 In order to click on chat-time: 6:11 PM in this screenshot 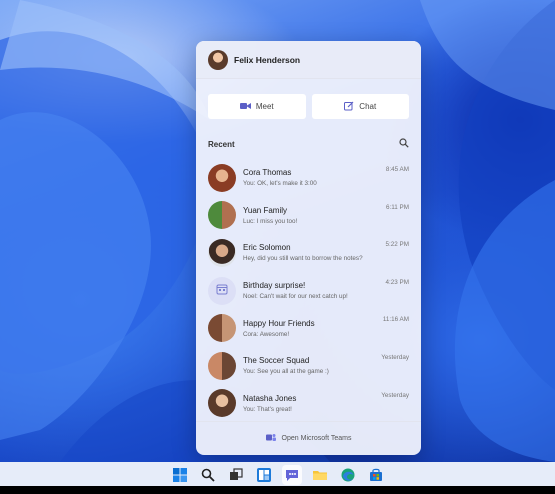, I will do `click(397, 207)`.